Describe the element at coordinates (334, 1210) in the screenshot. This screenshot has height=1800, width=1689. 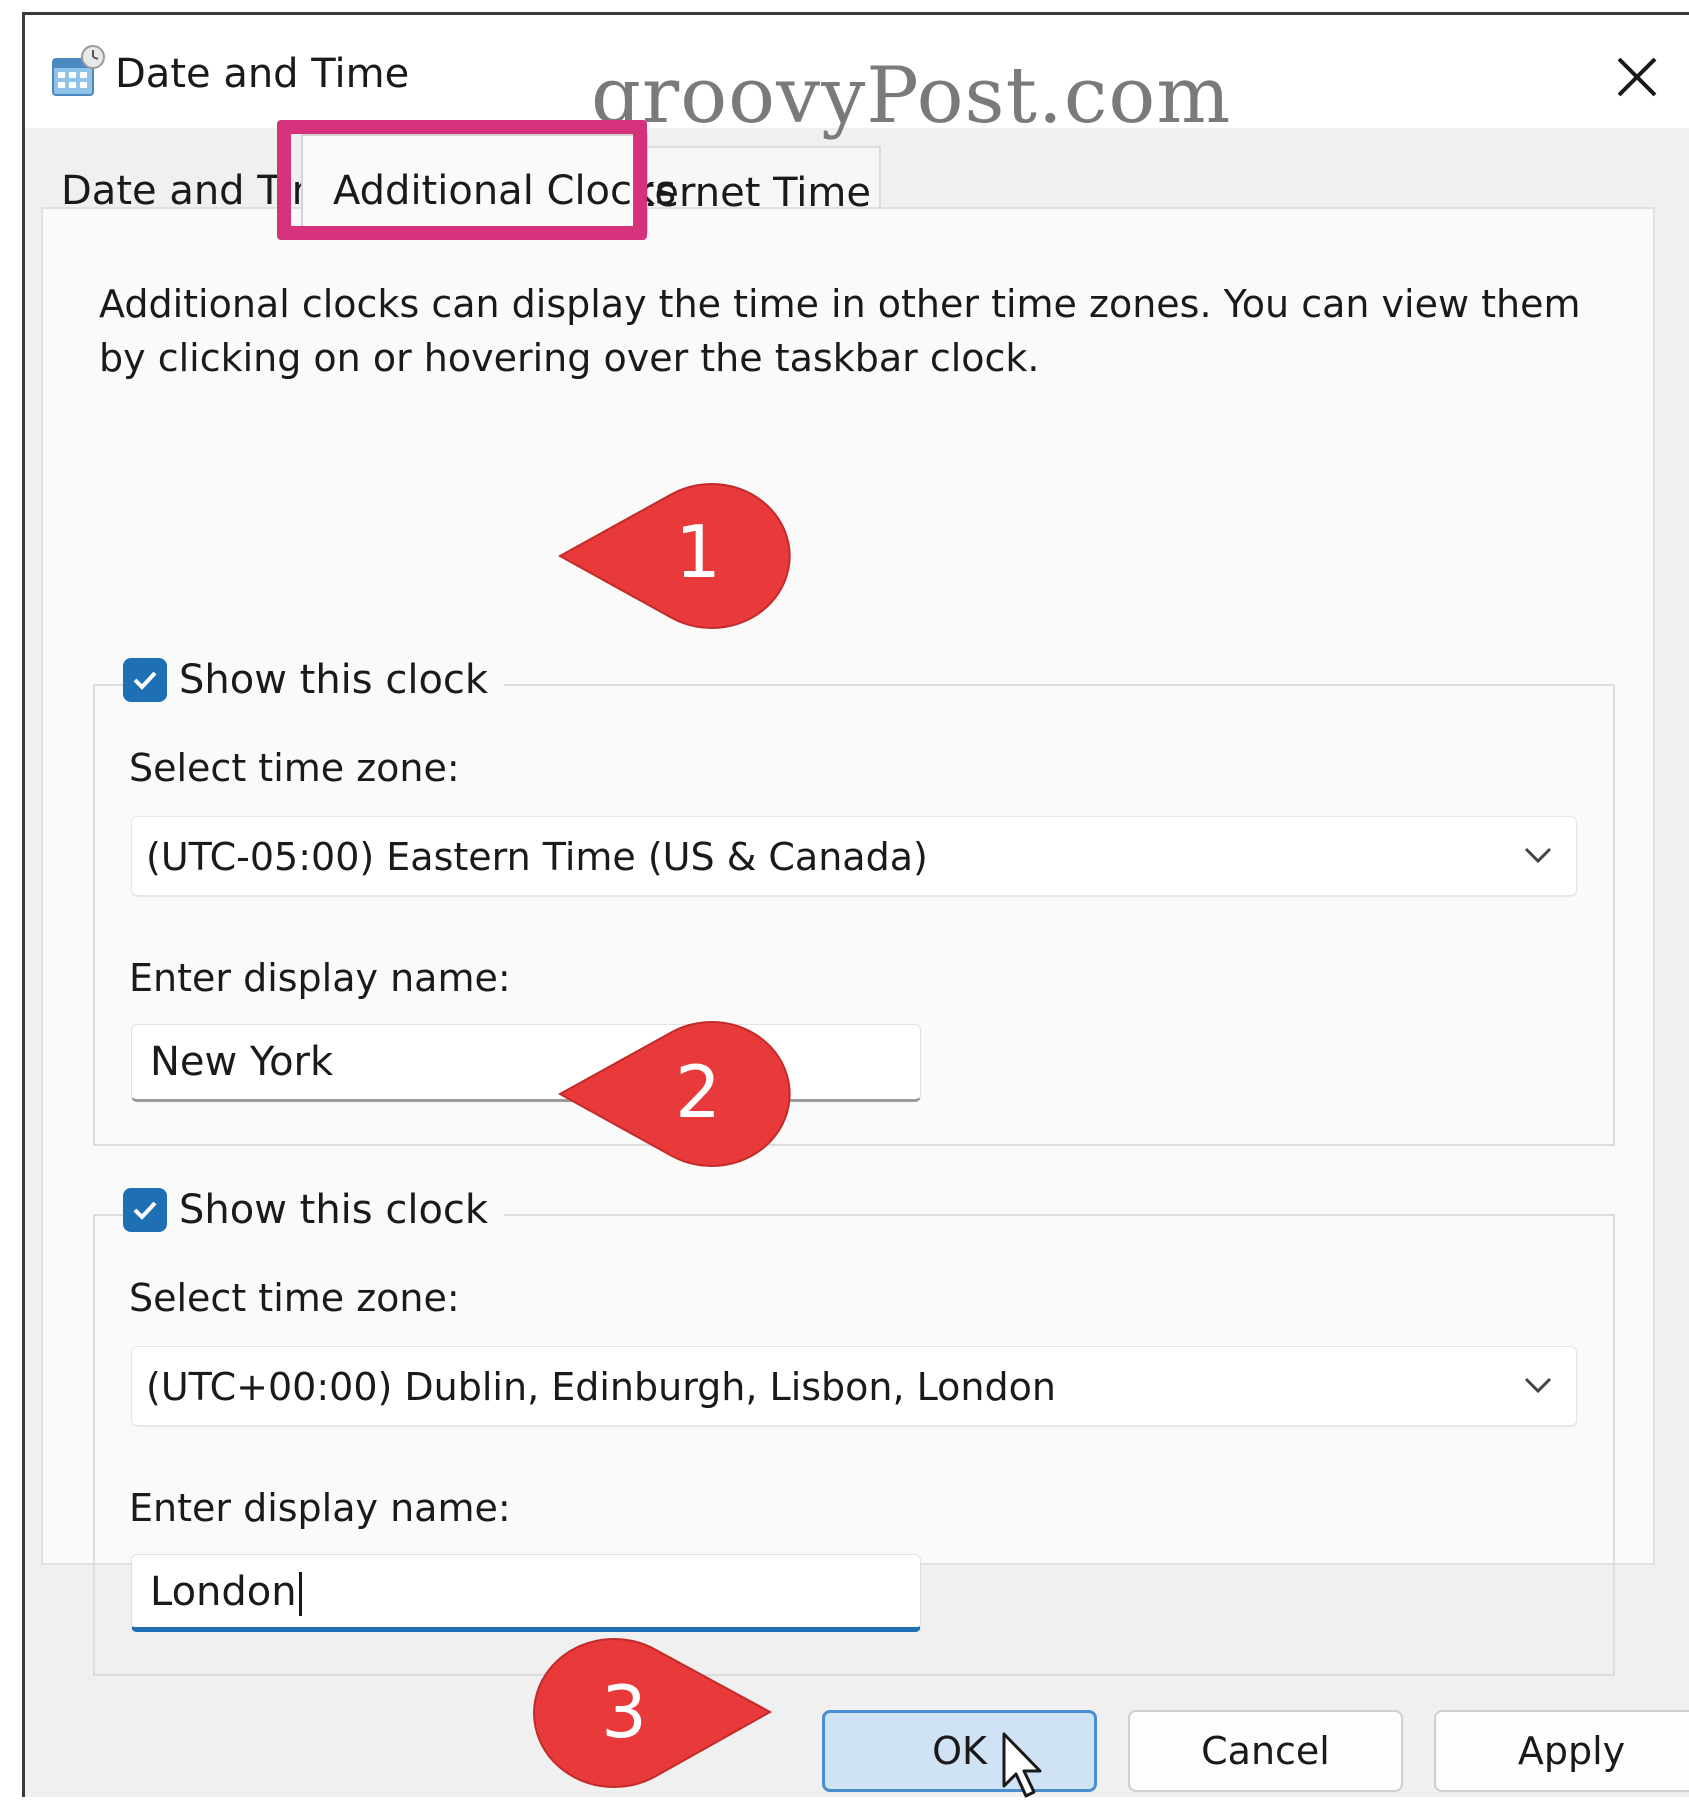
I see `show-clock-2-label: Show this clock` at that location.